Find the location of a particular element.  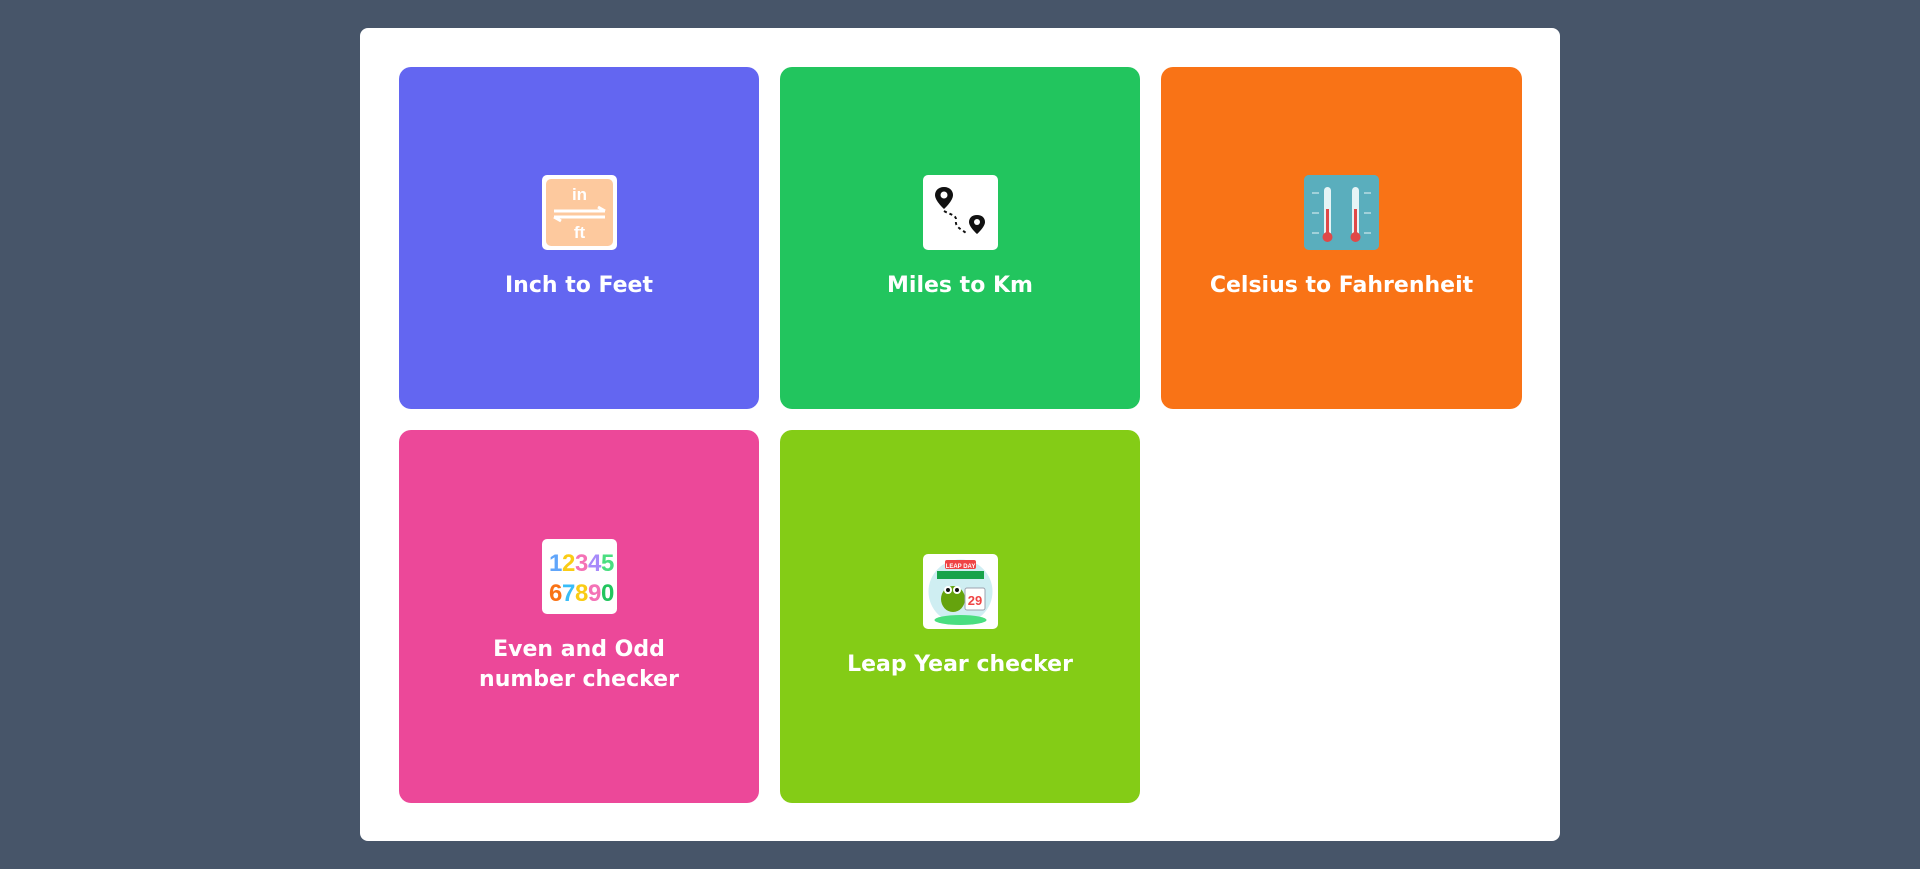

svg-text: 5 is located at coordinates (607, 563).